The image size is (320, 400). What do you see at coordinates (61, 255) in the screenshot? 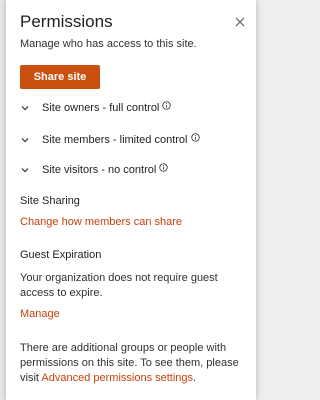
I see `guest-expiration-heading: Guest Expiration` at bounding box center [61, 255].